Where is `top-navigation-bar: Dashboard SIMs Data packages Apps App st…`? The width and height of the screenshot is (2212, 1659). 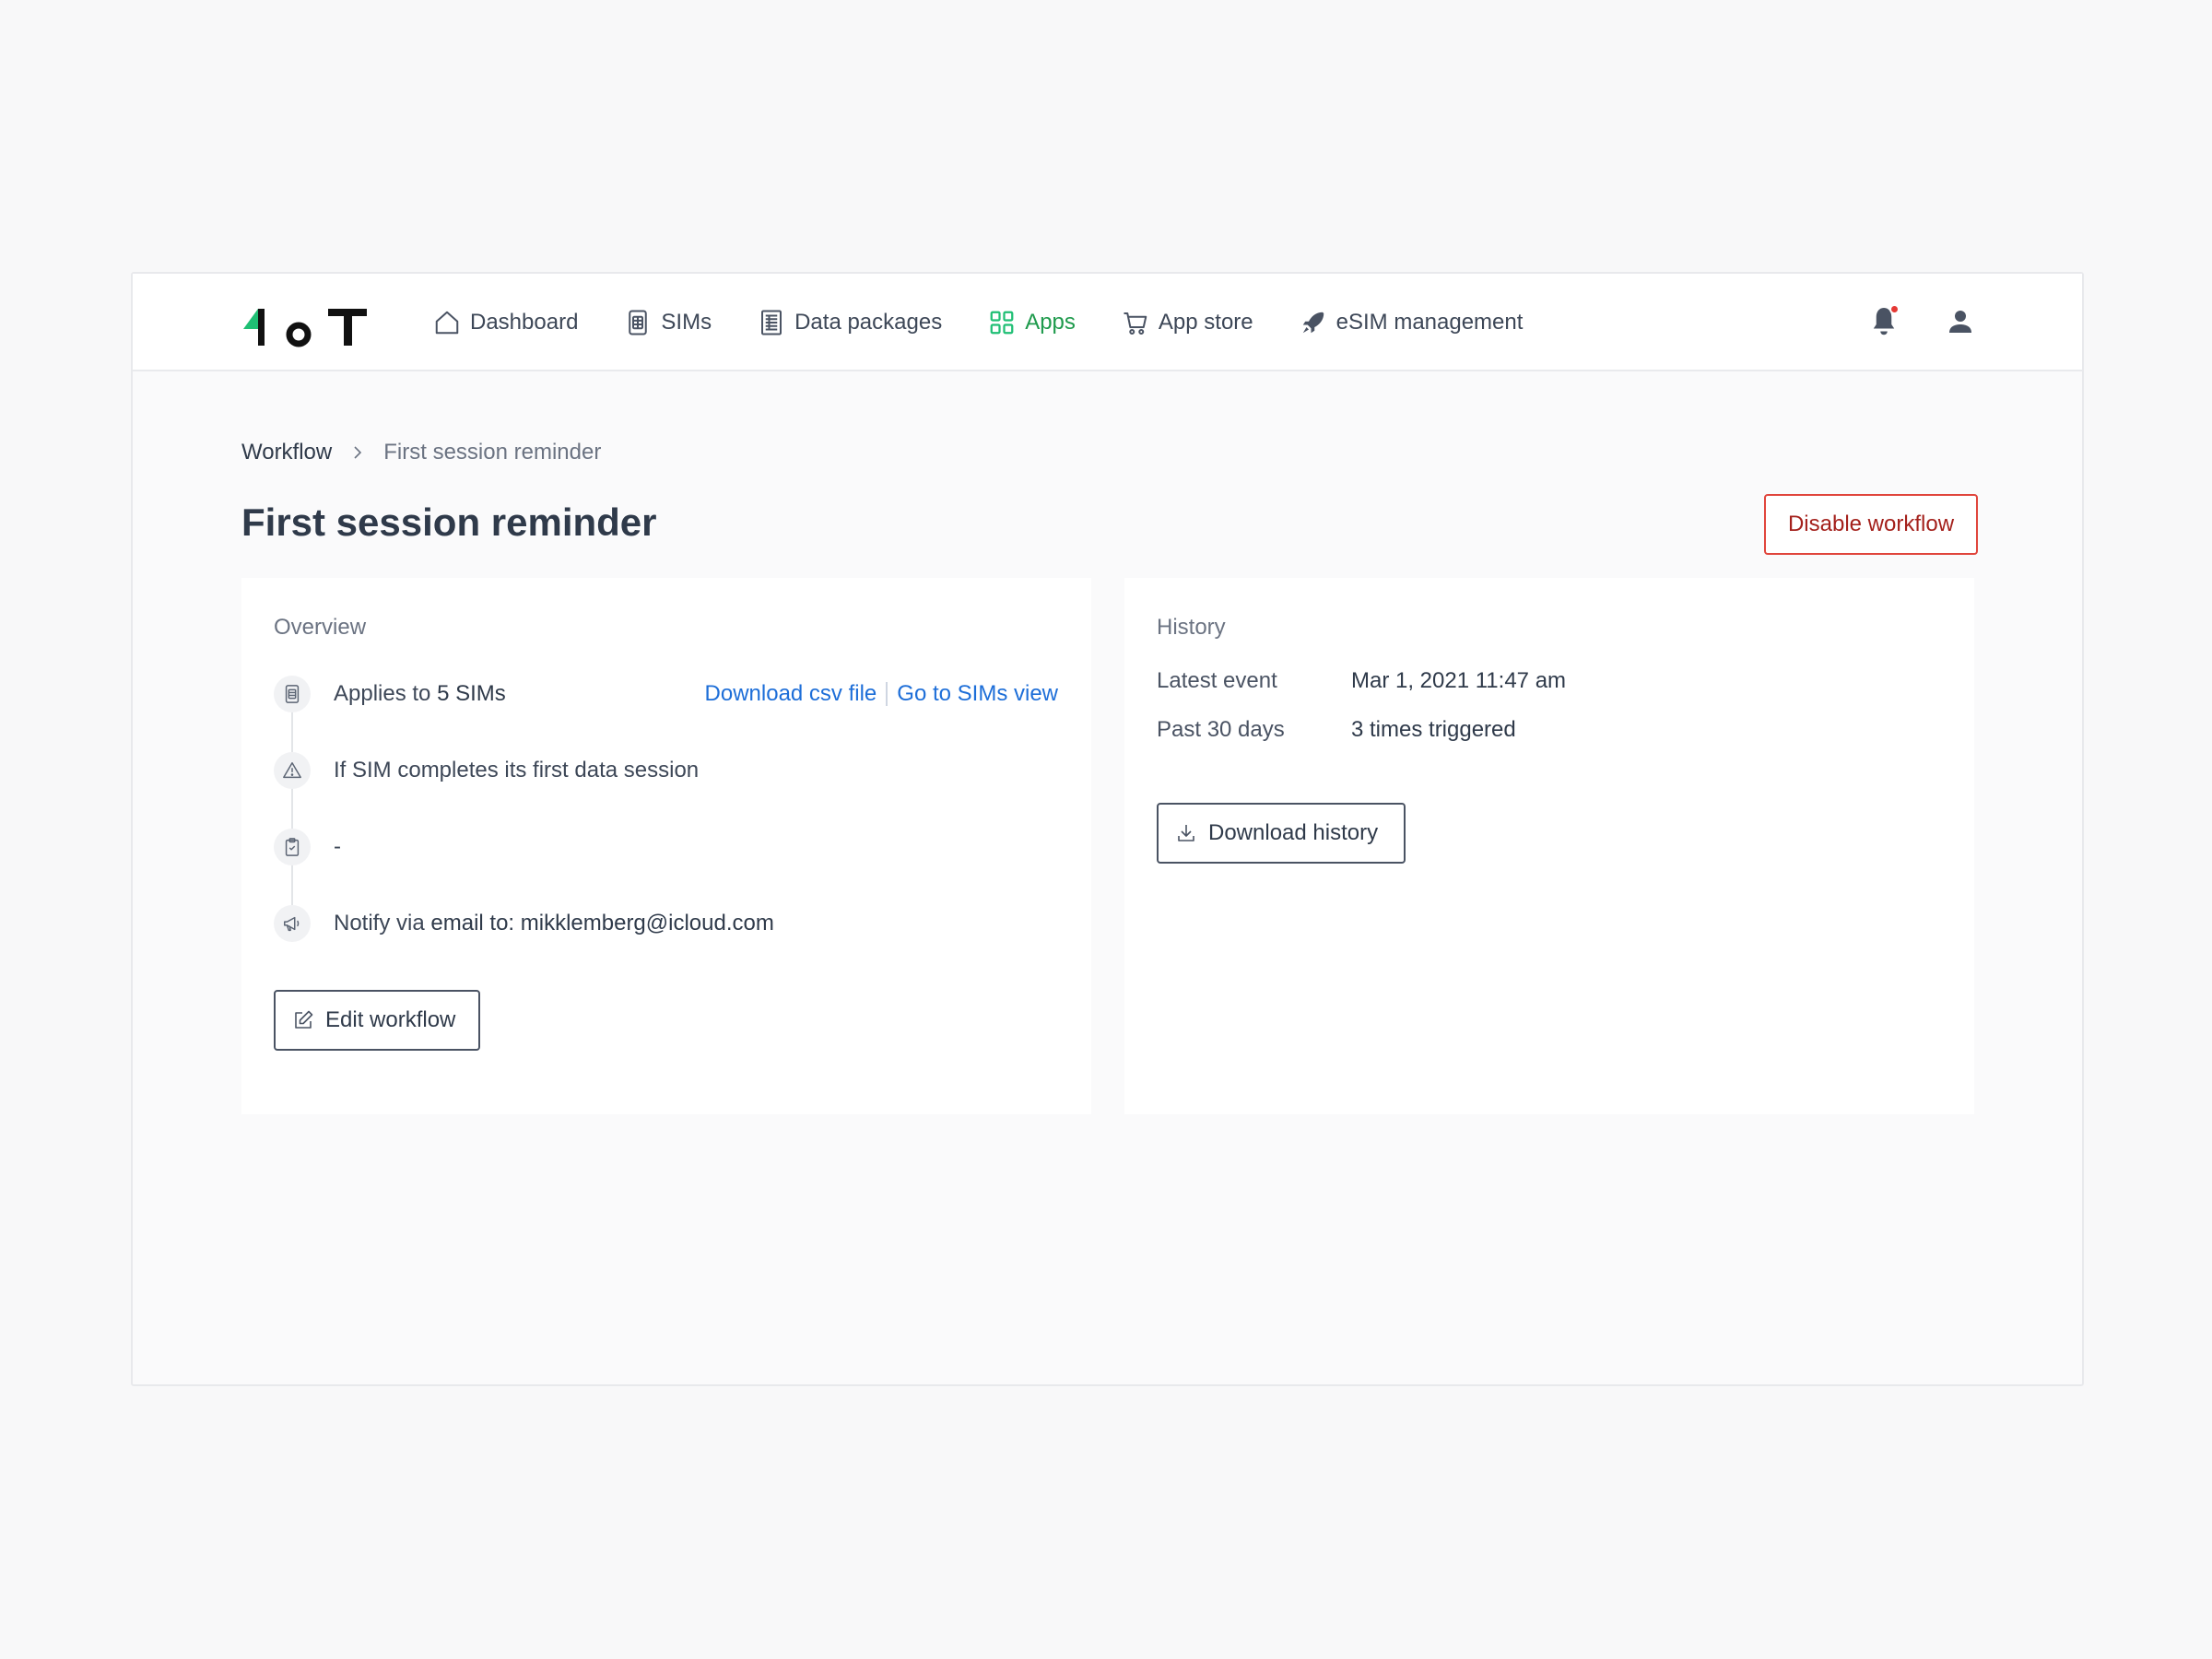
top-navigation-bar: Dashboard SIMs Data packages Apps App st… is located at coordinates (1107, 322).